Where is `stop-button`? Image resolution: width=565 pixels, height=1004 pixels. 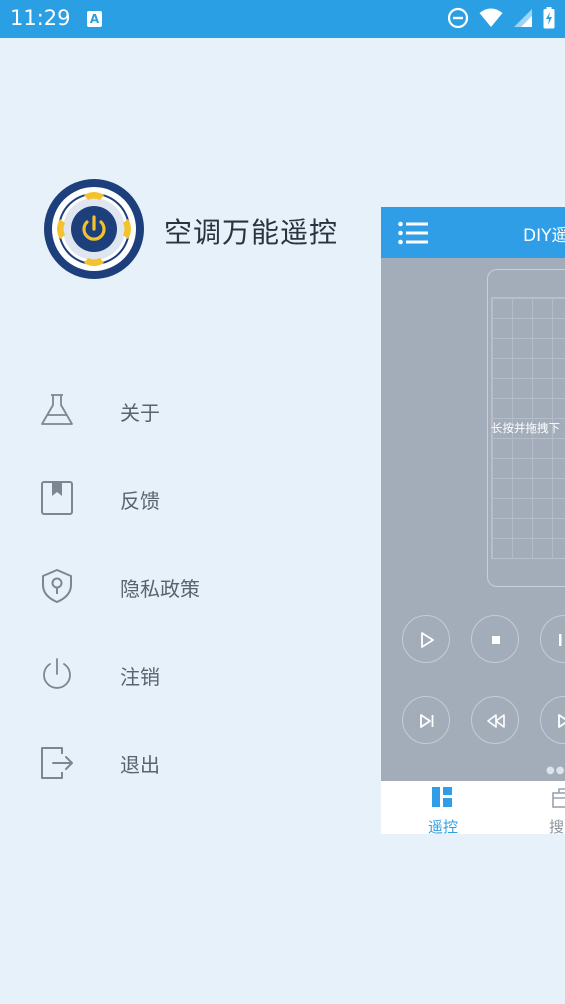 stop-button is located at coordinates (495, 639).